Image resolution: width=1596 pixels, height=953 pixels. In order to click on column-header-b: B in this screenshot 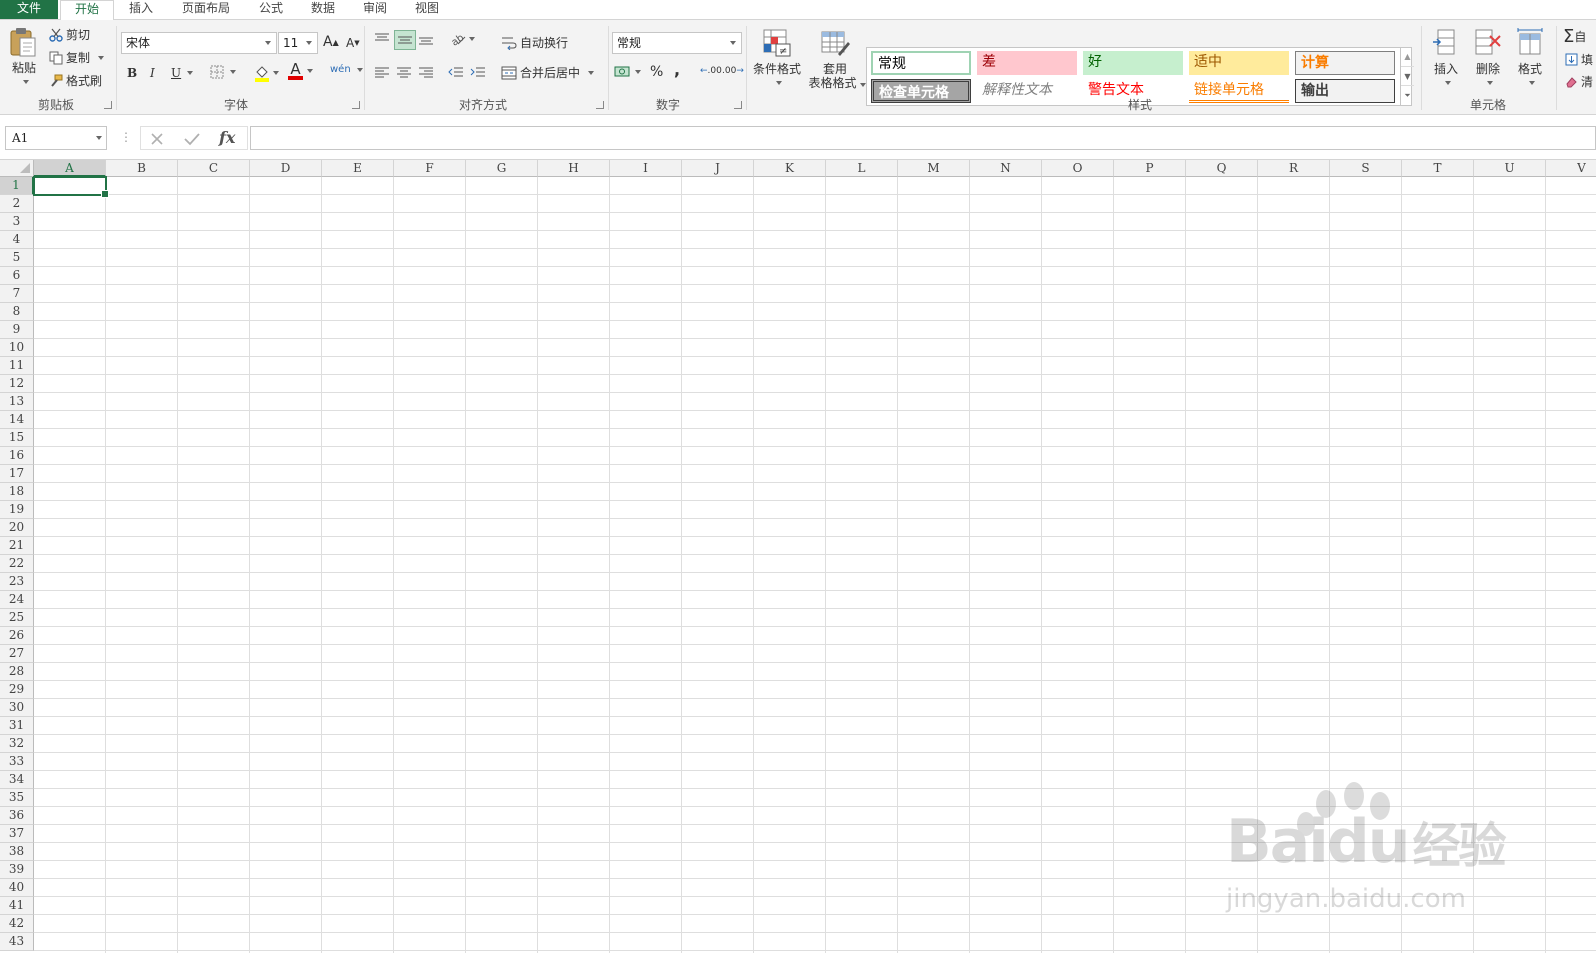, I will do `click(142, 168)`.